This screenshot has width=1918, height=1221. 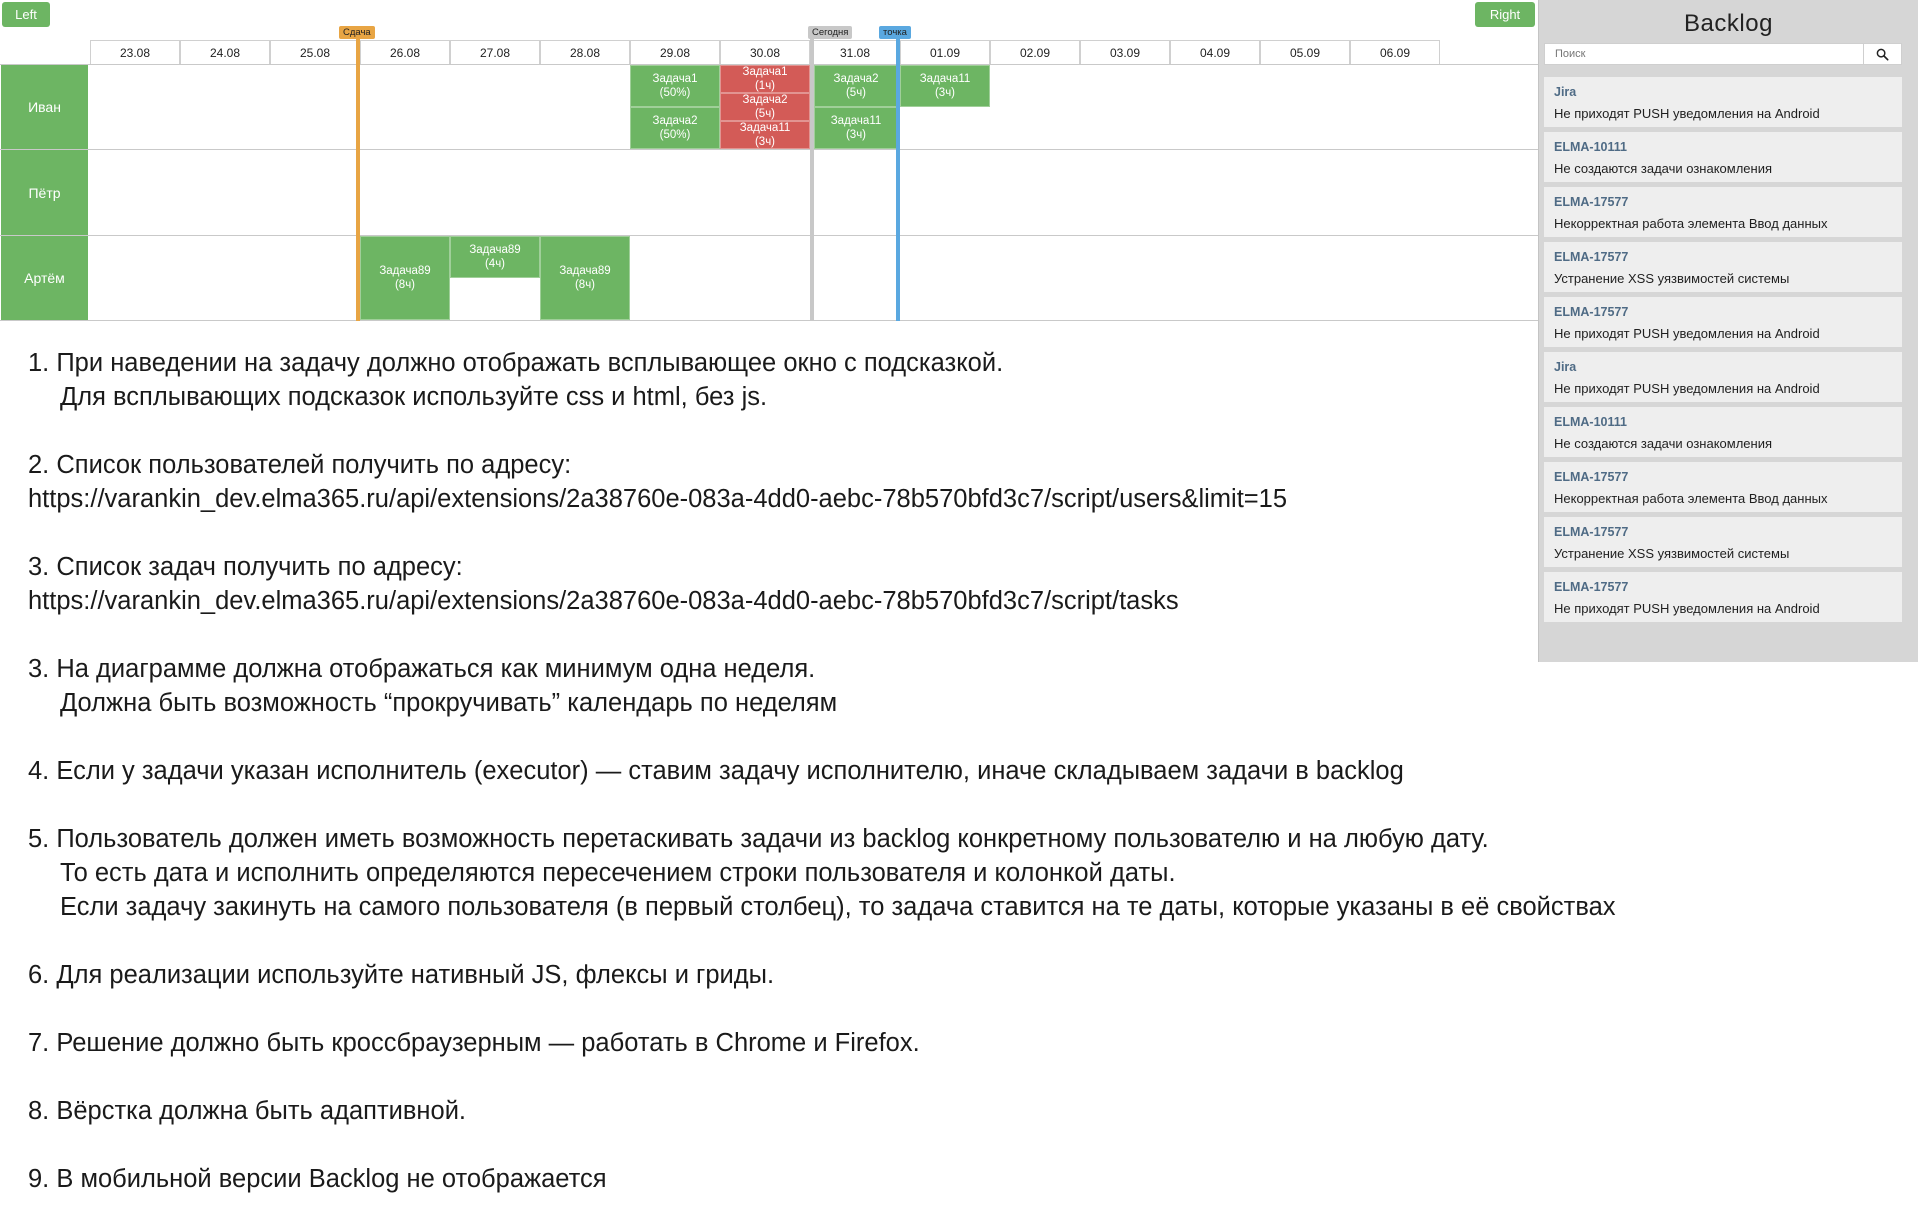 What do you see at coordinates (44, 192) in the screenshot?
I see `user-row-petr: Пётр` at bounding box center [44, 192].